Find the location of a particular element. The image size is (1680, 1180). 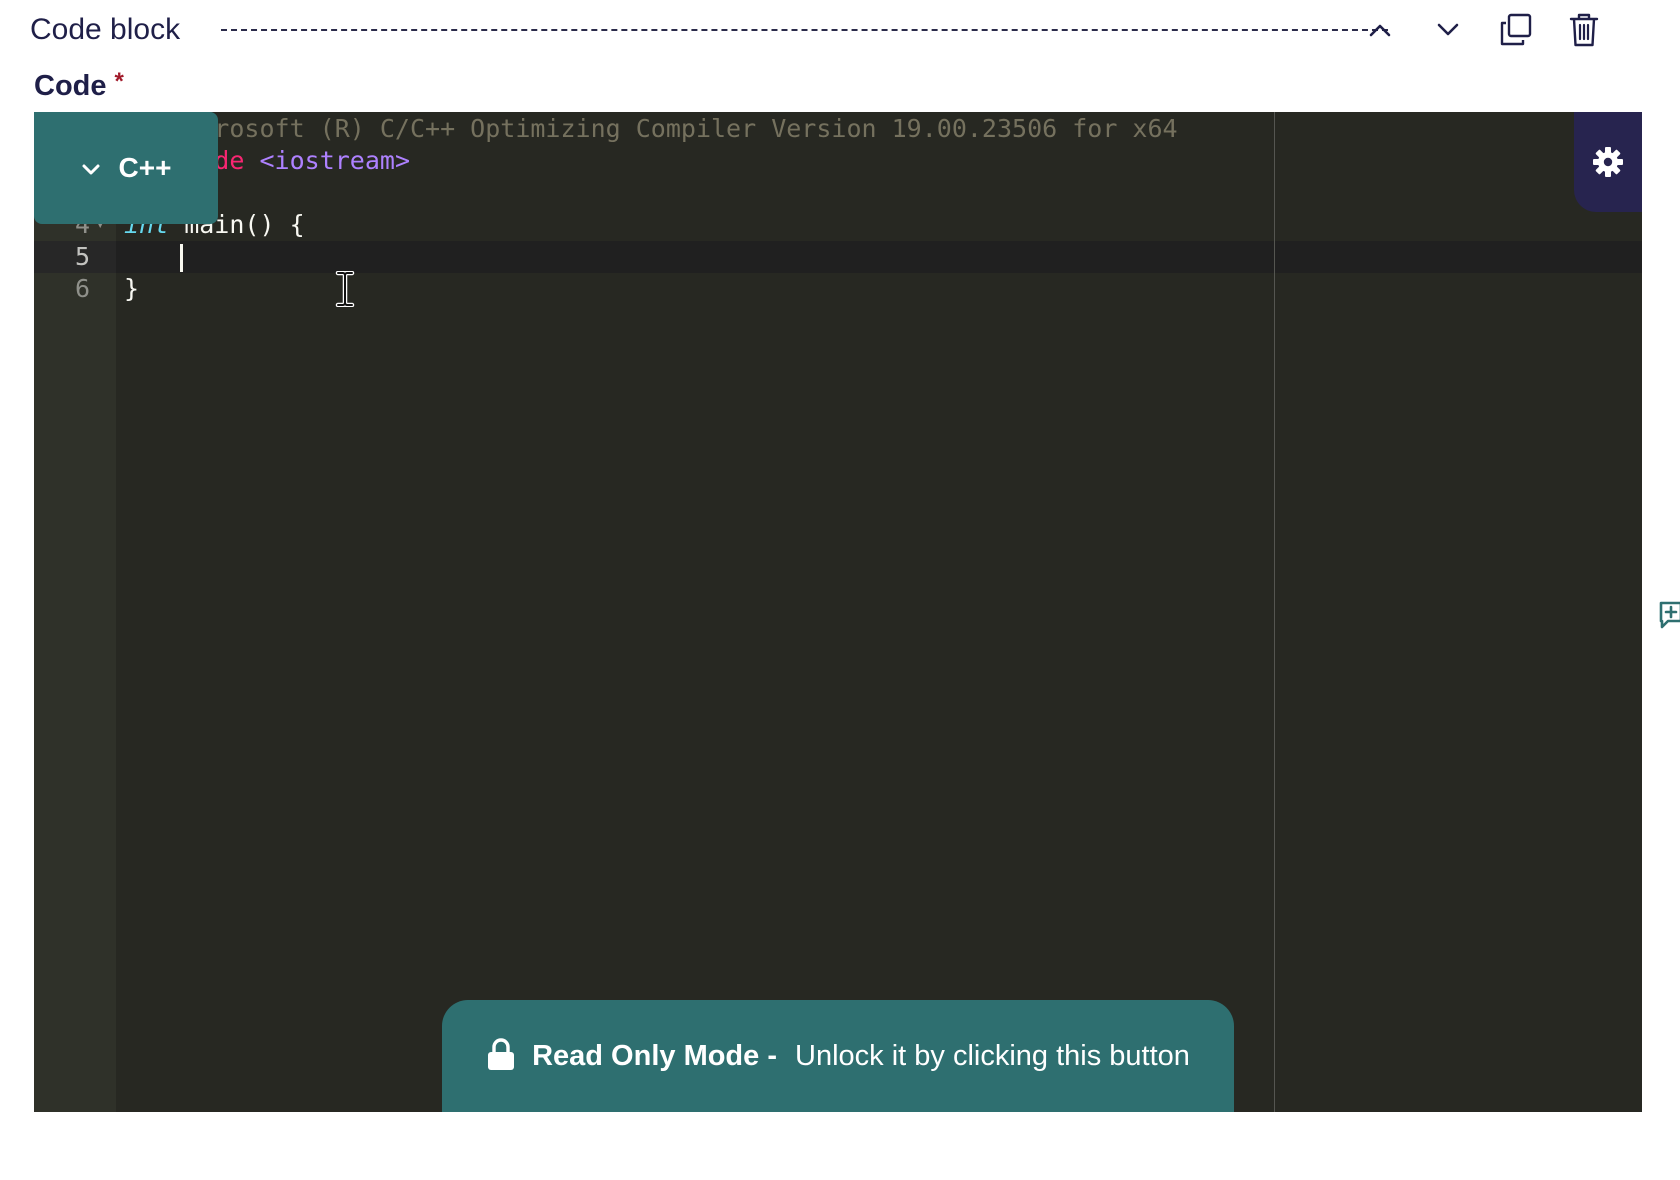

trash-icon is located at coordinates (1584, 30).